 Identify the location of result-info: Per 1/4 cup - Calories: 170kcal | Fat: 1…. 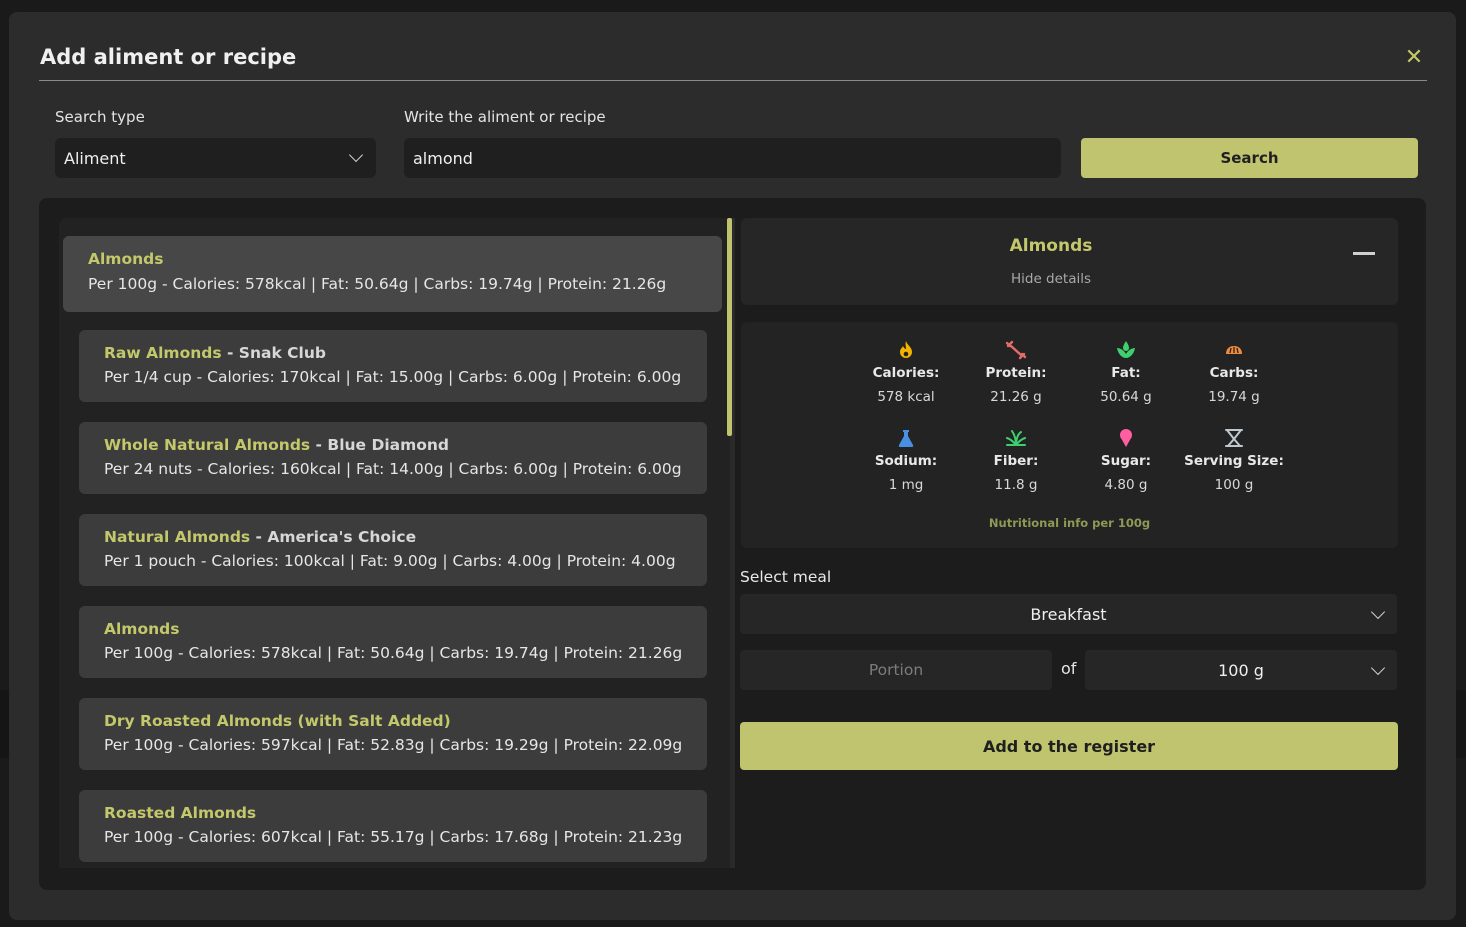
(393, 377).